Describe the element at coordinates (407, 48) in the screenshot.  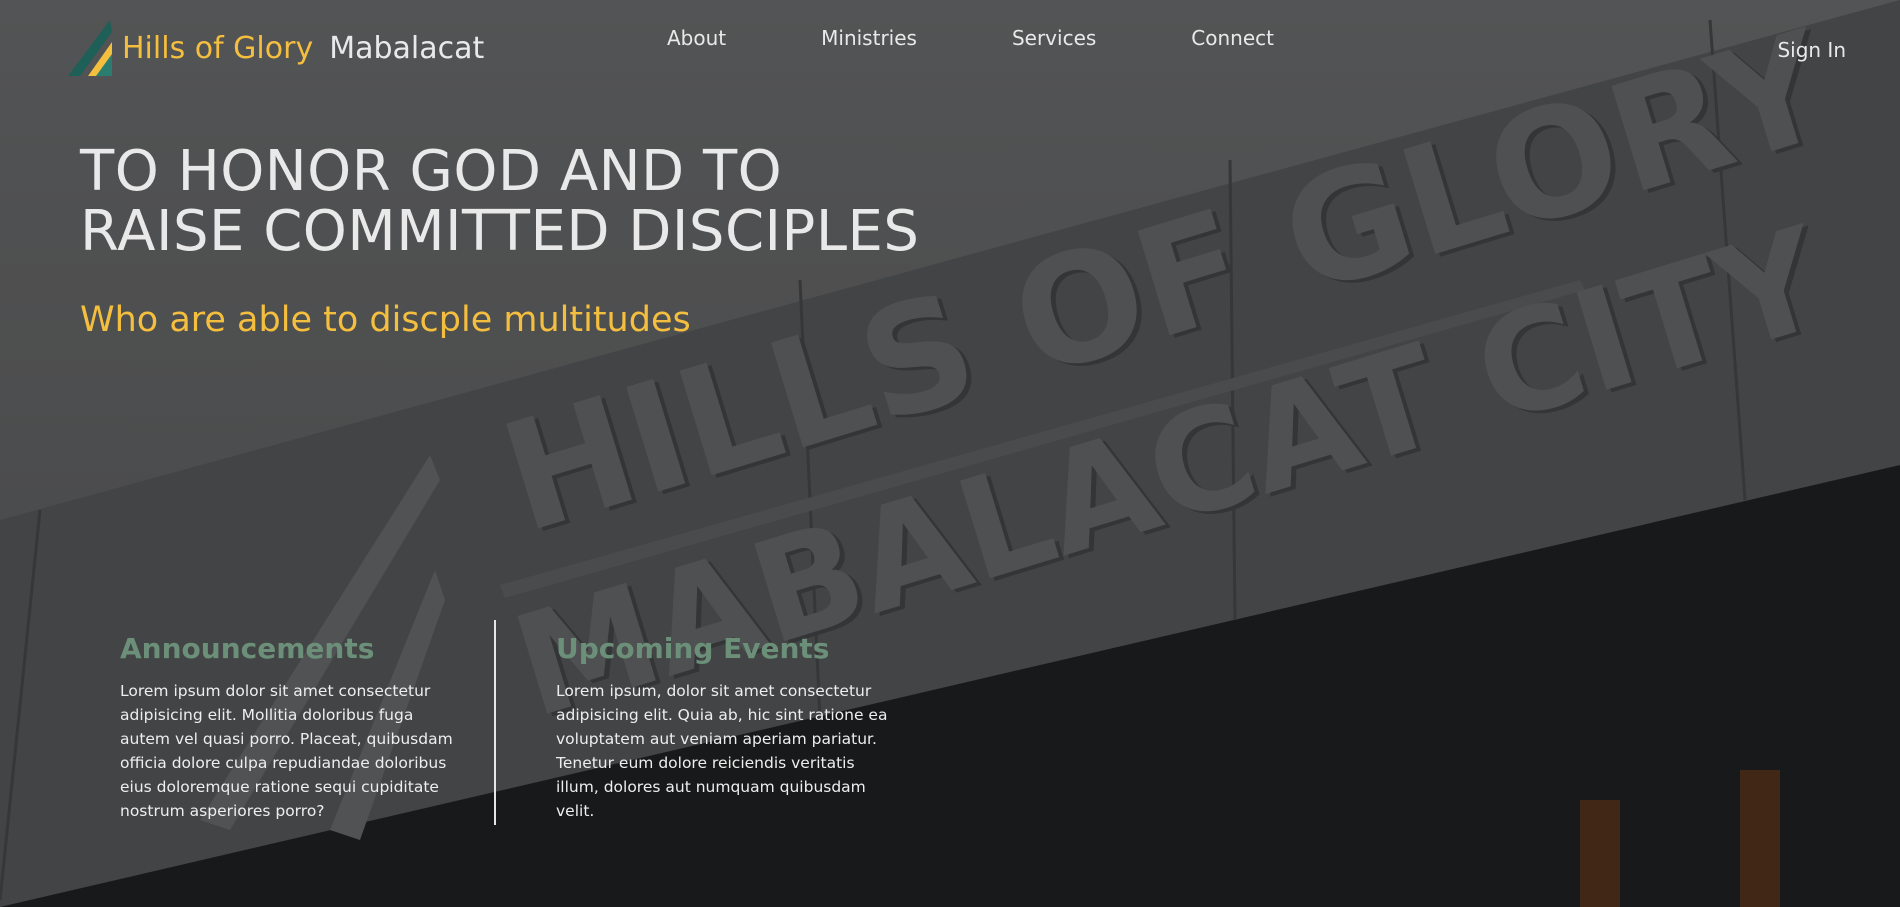
I see `brand-name-rest: Mabalacat` at that location.